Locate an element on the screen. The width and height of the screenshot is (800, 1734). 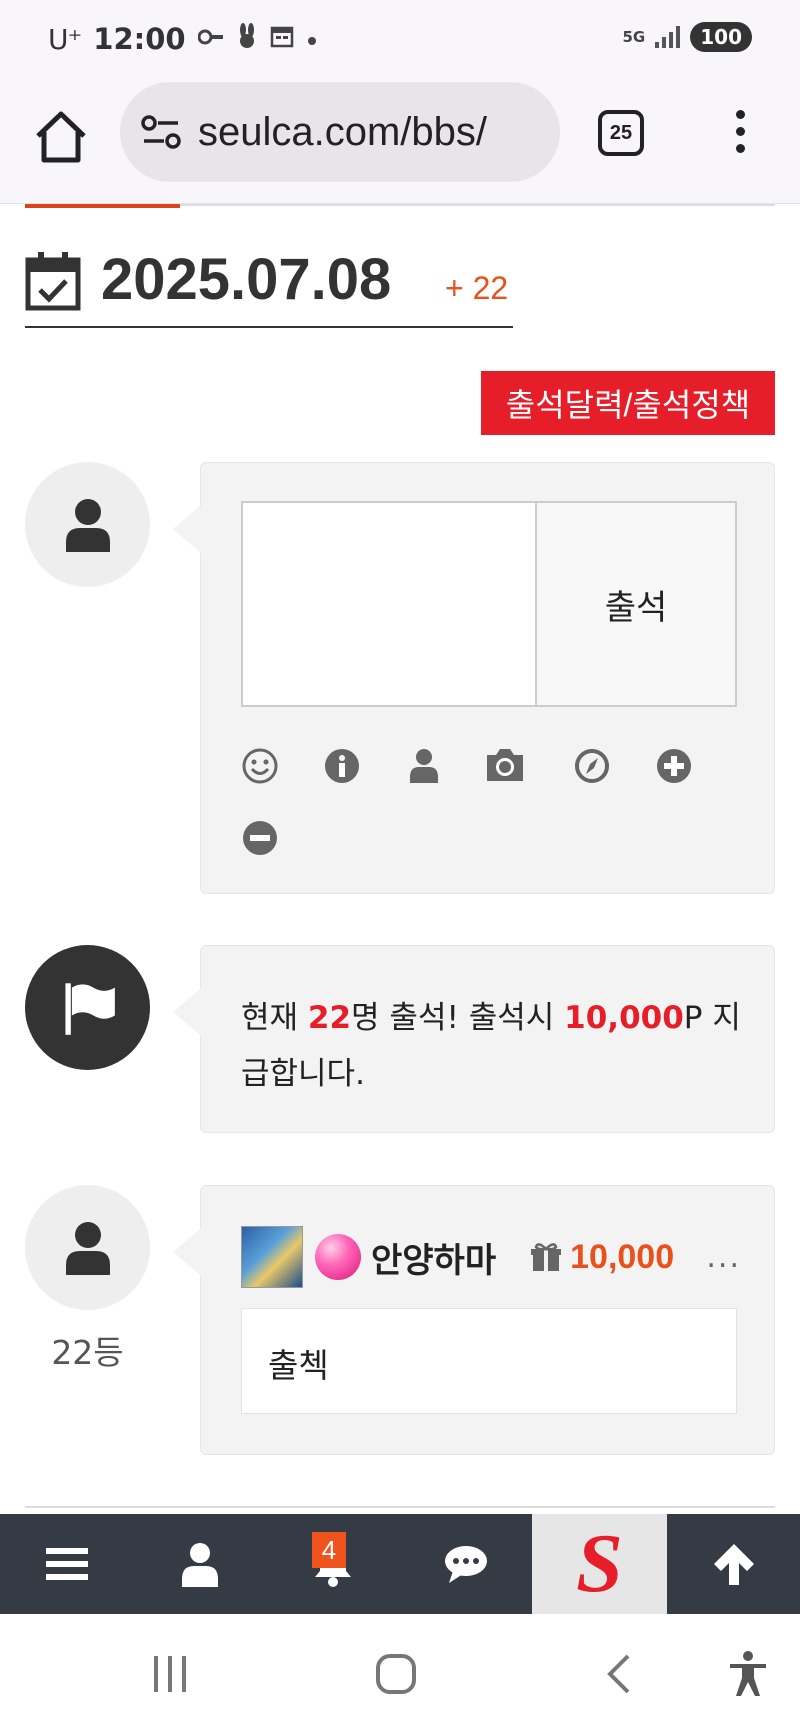
clock: 12:00 is located at coordinates (139, 39).